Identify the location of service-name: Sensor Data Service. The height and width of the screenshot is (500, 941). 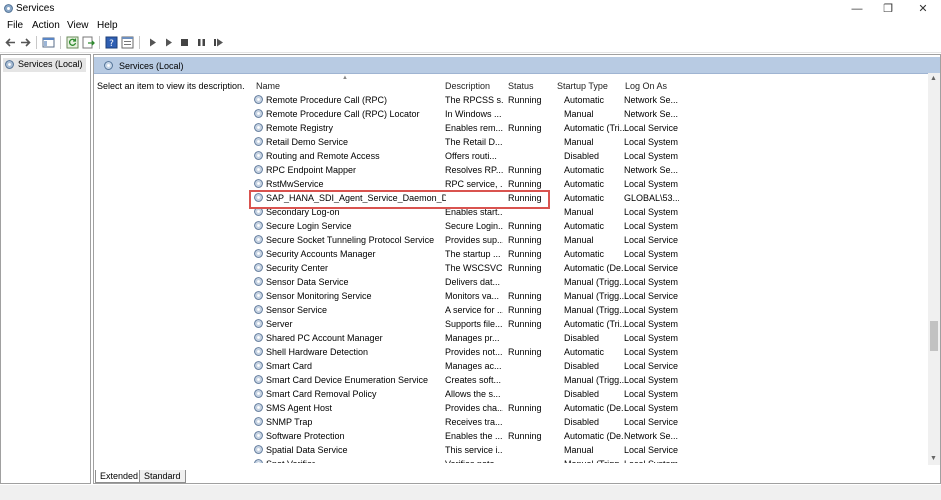
(307, 282).